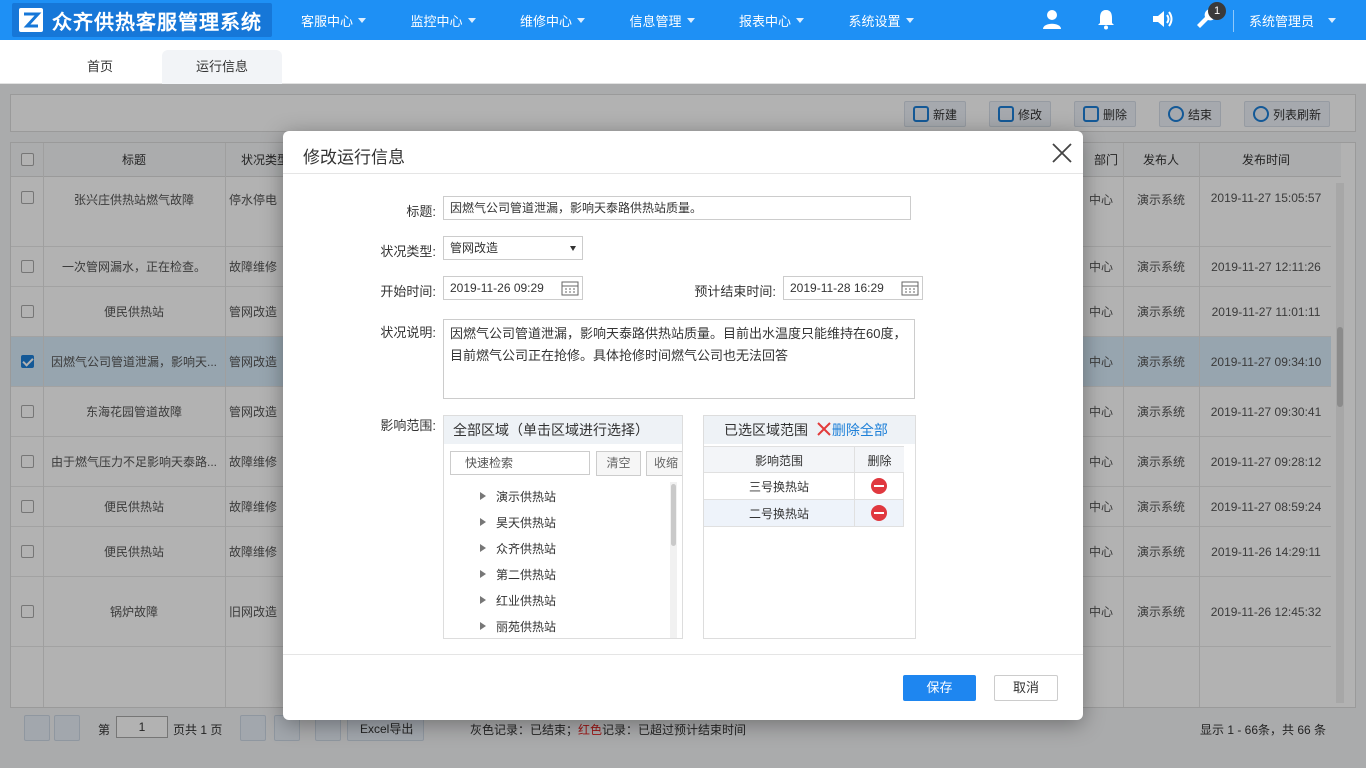 Image resolution: width=1366 pixels, height=768 pixels. Describe the element at coordinates (1052, 19) in the screenshot. I see `user-profile-icon` at that location.